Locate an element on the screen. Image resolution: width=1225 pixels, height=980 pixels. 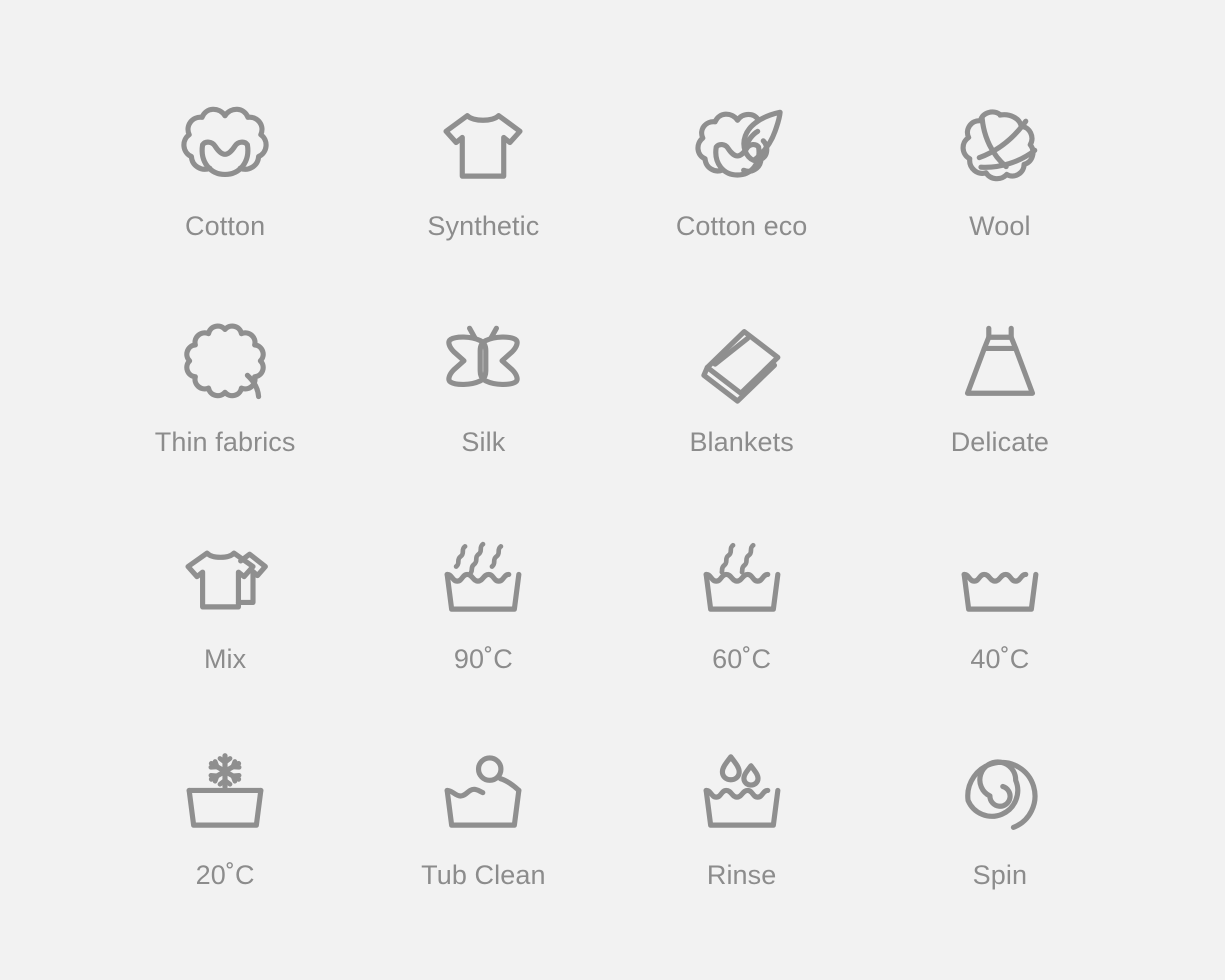
icon-cell-wash-20: 20˚C is located at coordinates (225, 816).